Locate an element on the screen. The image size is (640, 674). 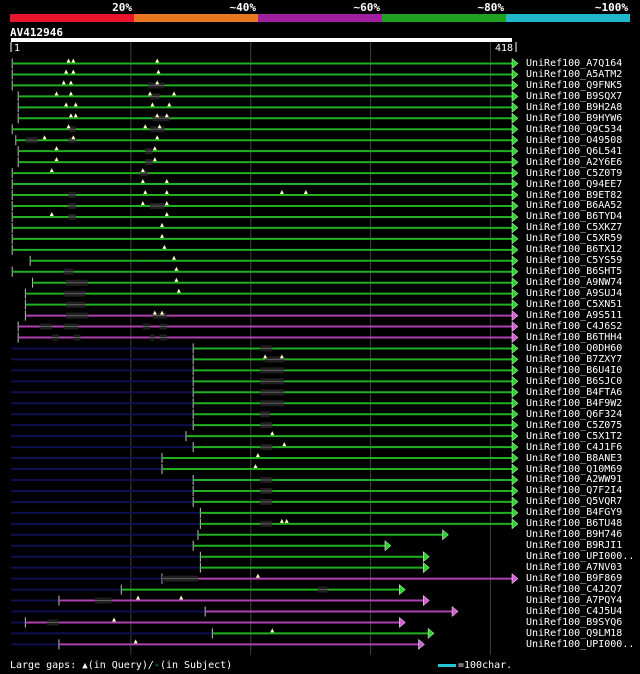
hit-name: UniRef100_Q0DH60 is located at coordinates (574, 348).